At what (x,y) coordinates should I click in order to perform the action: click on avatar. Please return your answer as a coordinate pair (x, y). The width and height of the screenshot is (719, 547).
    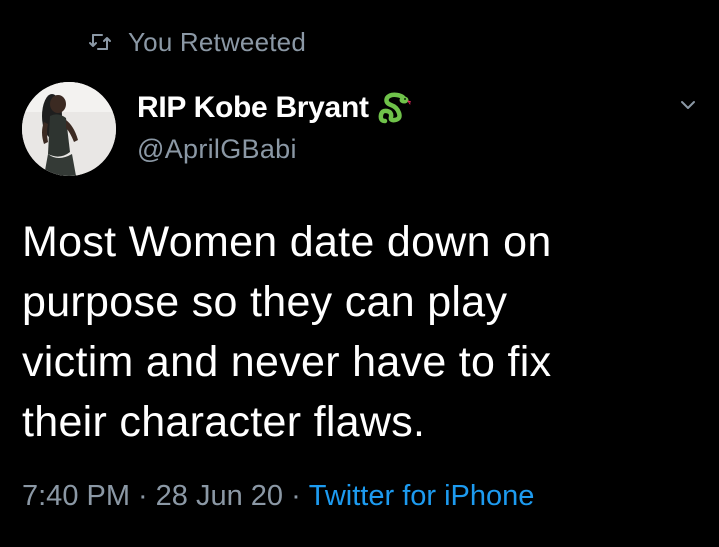
    Looking at the image, I should click on (69, 129).